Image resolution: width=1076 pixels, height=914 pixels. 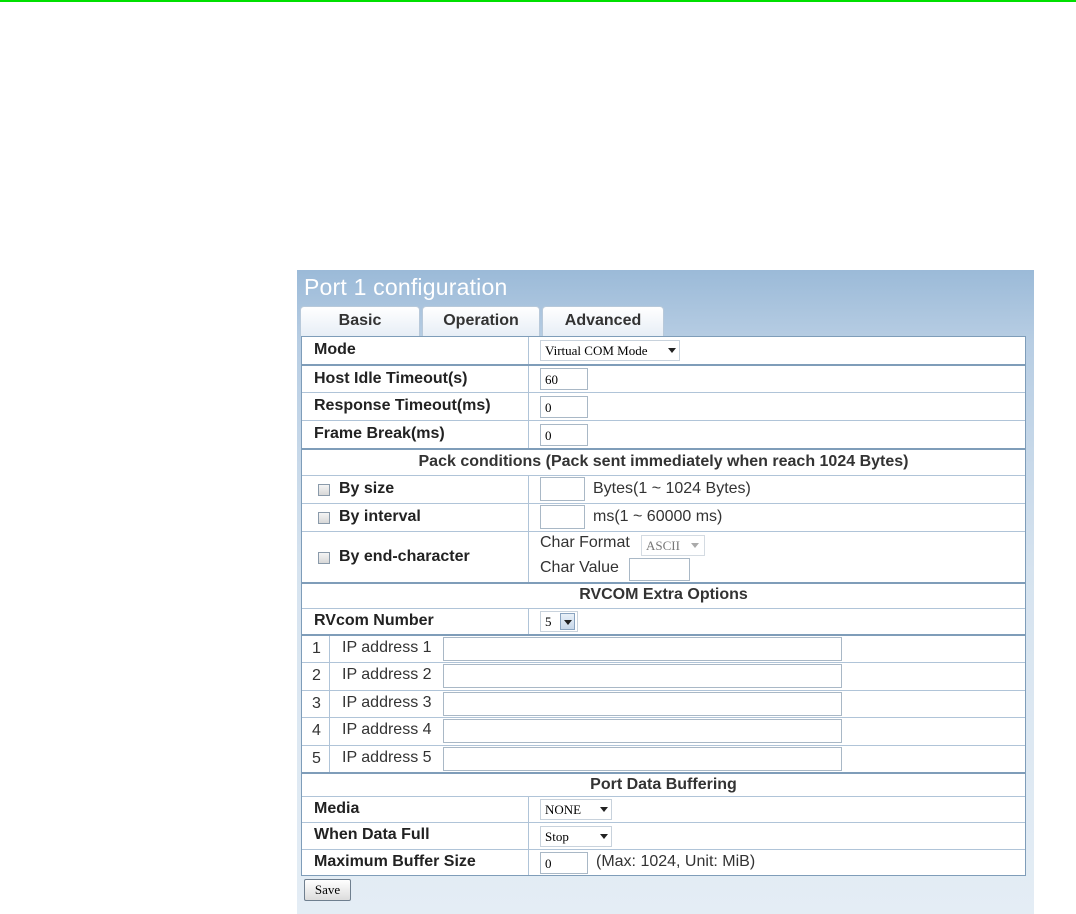 I want to click on mode-select: Virtual COM Mode, so click(x=610, y=350).